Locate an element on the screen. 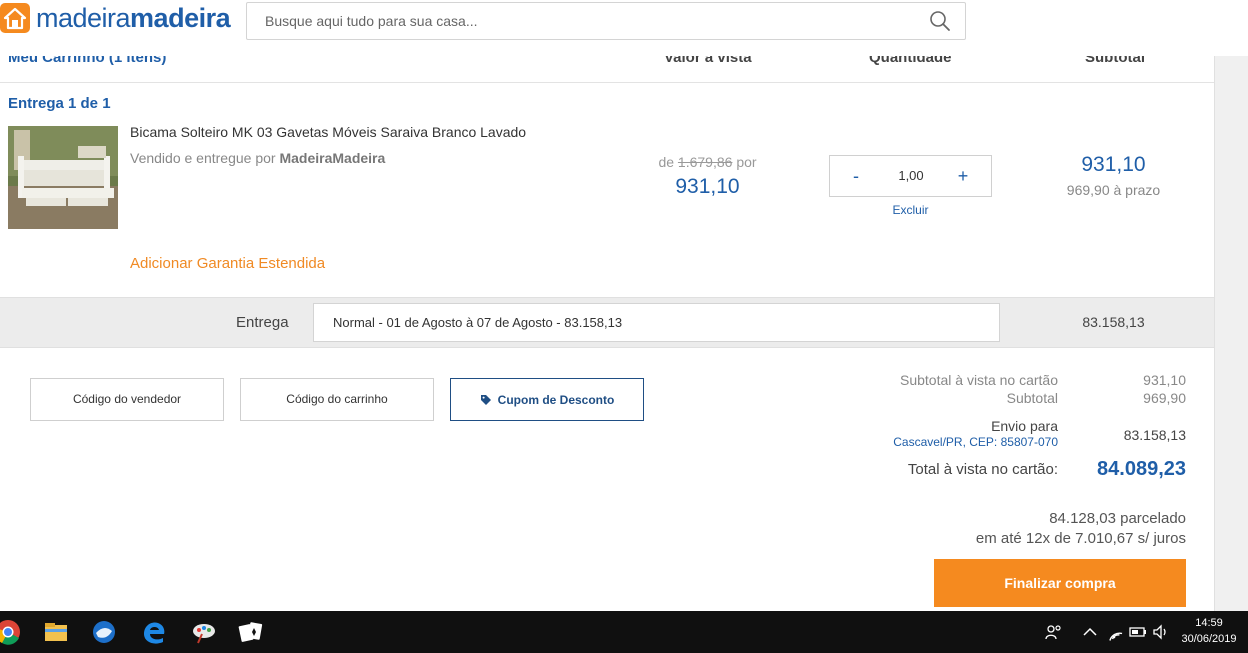 The image size is (1248, 653). clock-date: 30/06/2019 is located at coordinates (1209, 639).